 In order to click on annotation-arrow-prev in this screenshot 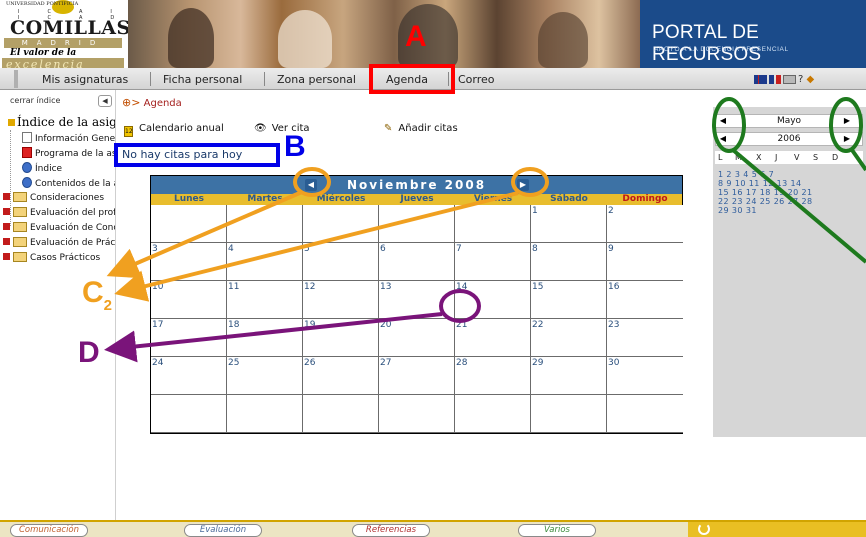, I will do `click(204, 234)`.